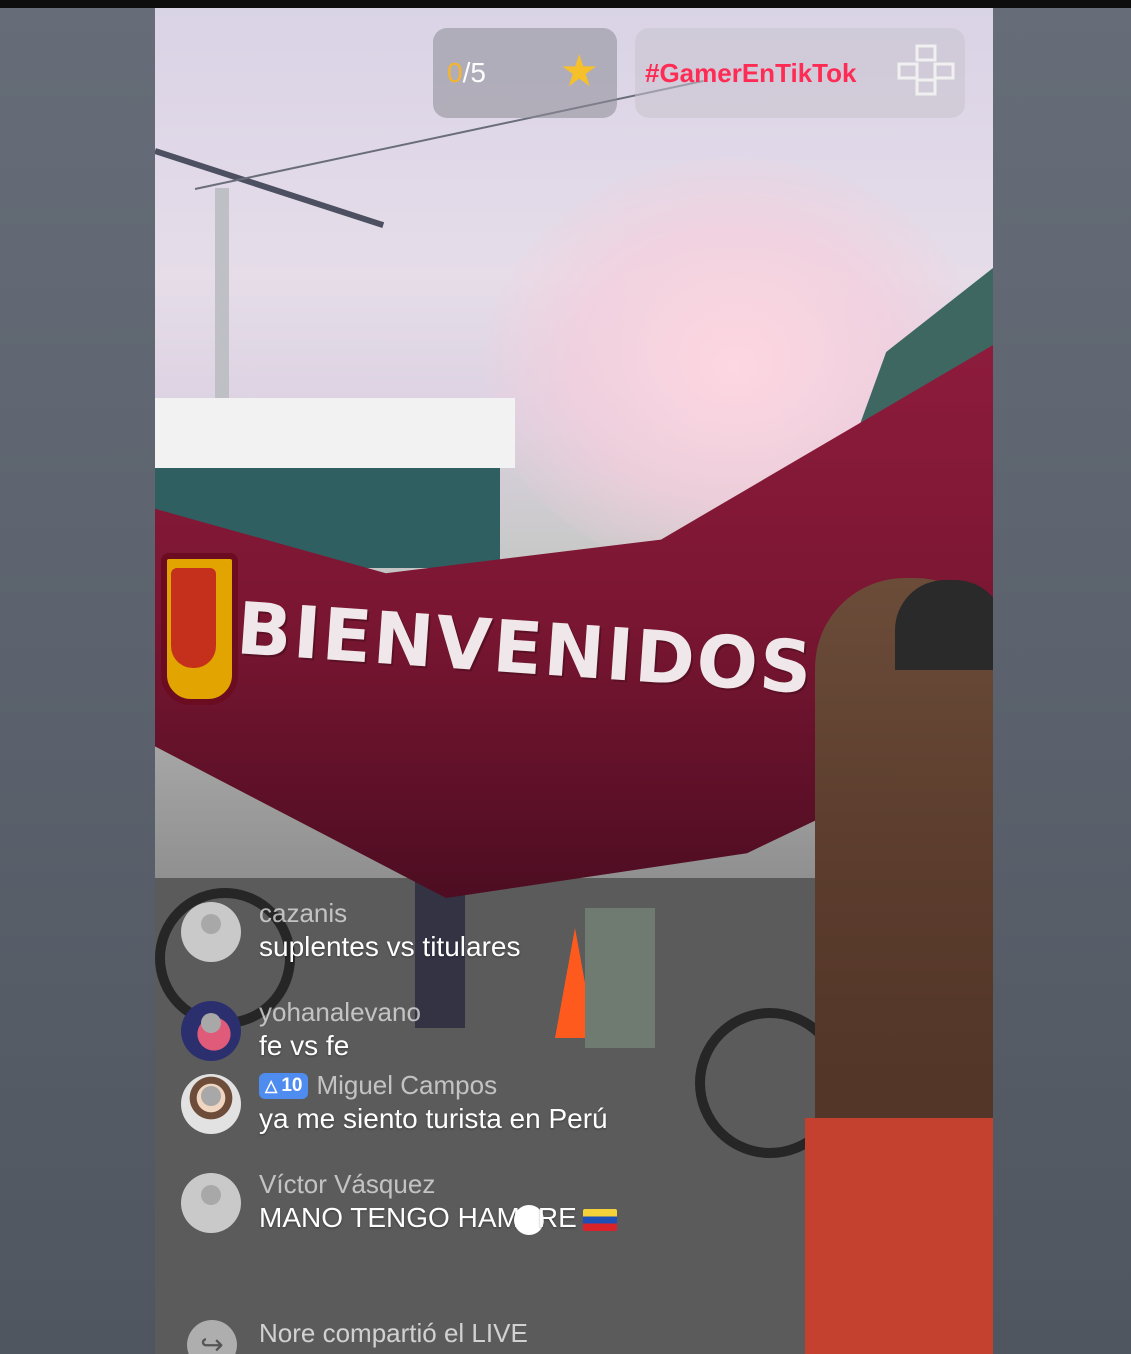 The width and height of the screenshot is (1131, 1354). I want to click on comment-message-part: MANO TENGO HAM, so click(389, 1217).